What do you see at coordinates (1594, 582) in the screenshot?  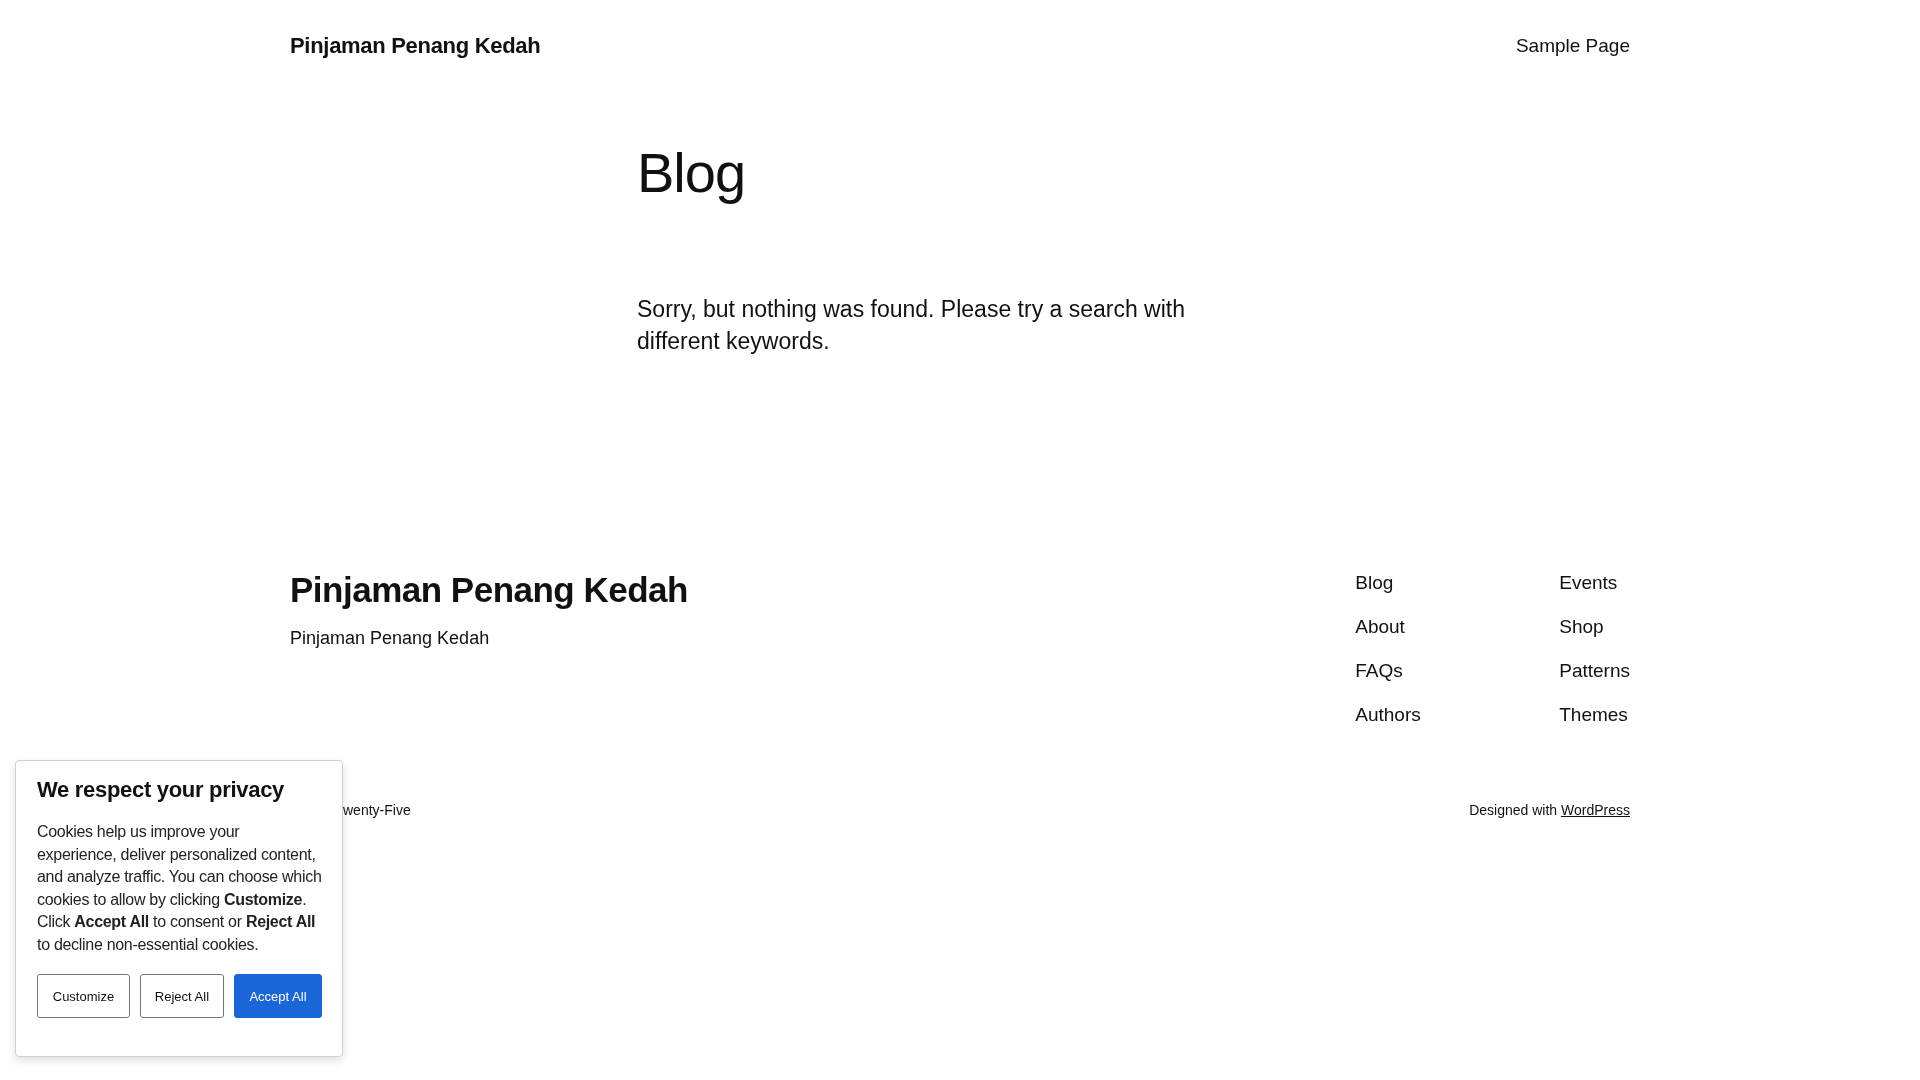 I see `footer-nav-link: Events` at bounding box center [1594, 582].